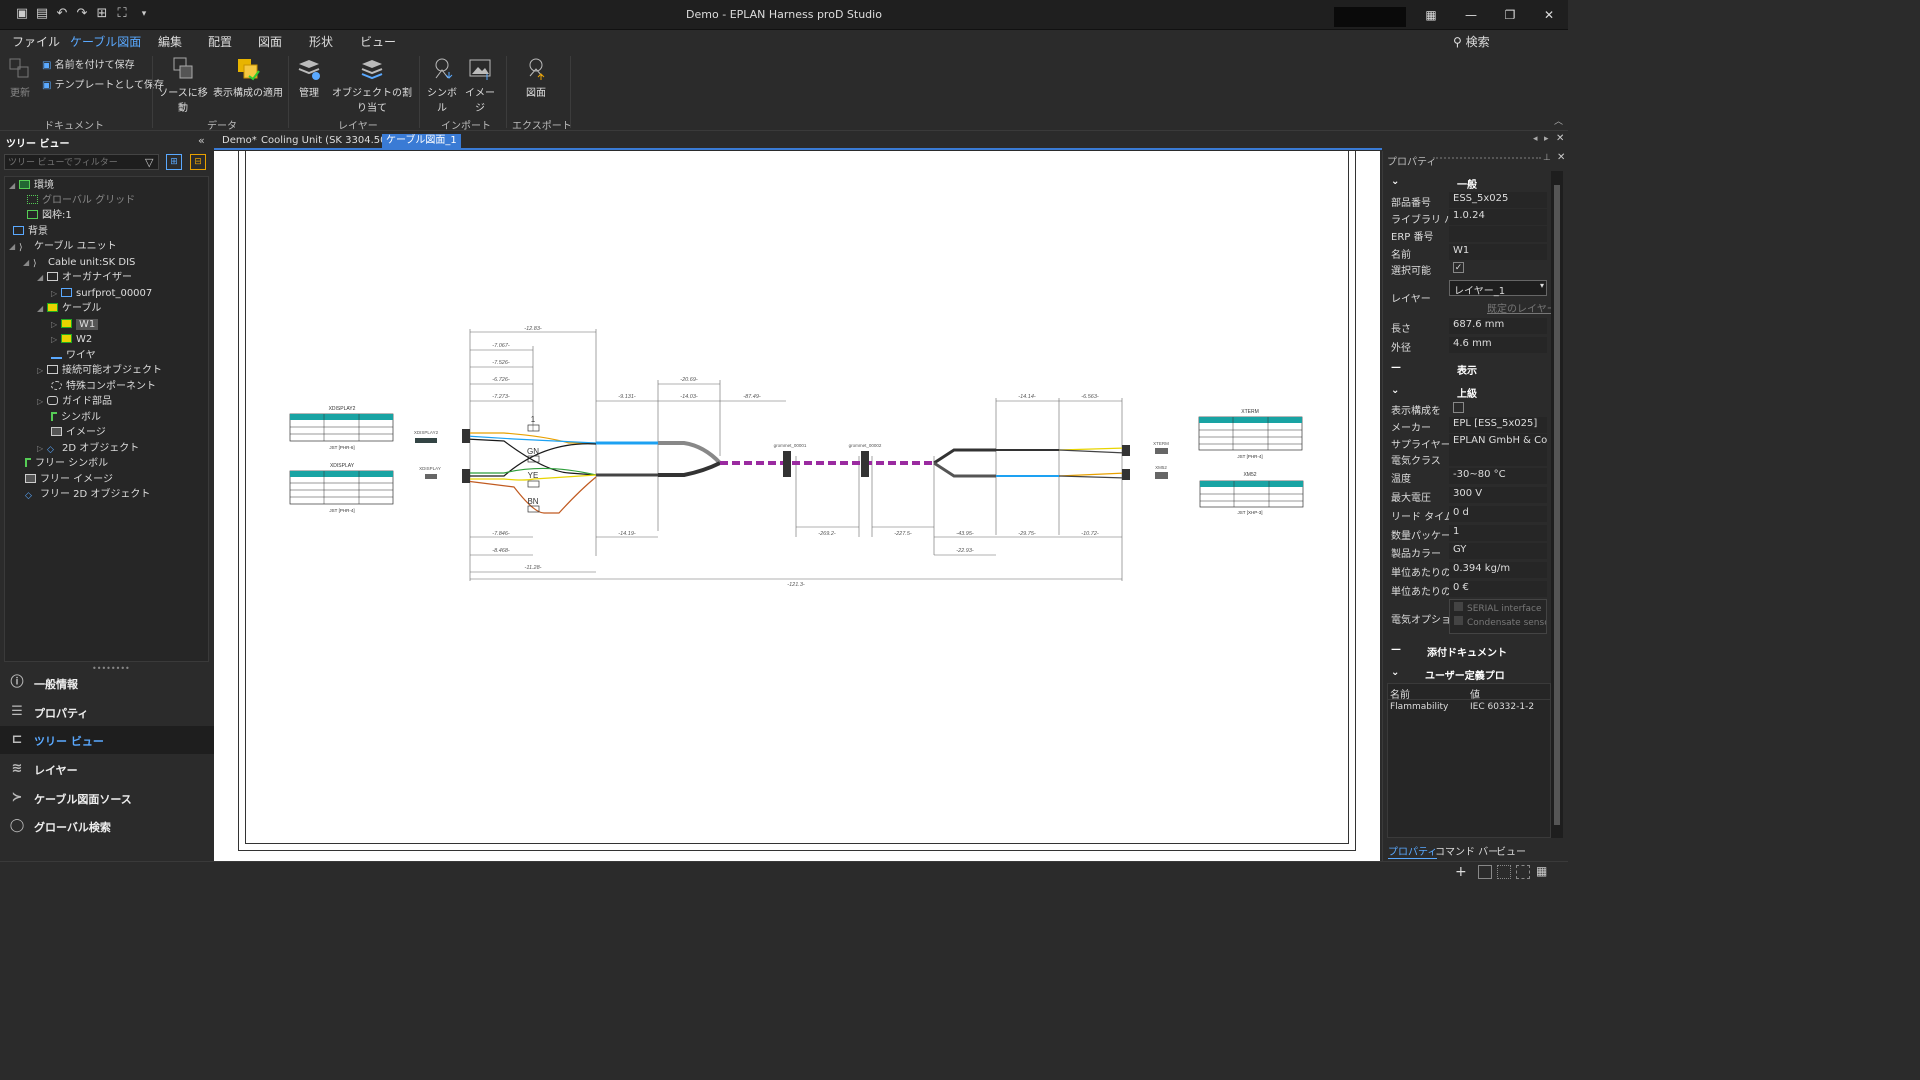  I want to click on tree-node: ◢ ⟩ ケーブル ユニット, so click(63, 247).